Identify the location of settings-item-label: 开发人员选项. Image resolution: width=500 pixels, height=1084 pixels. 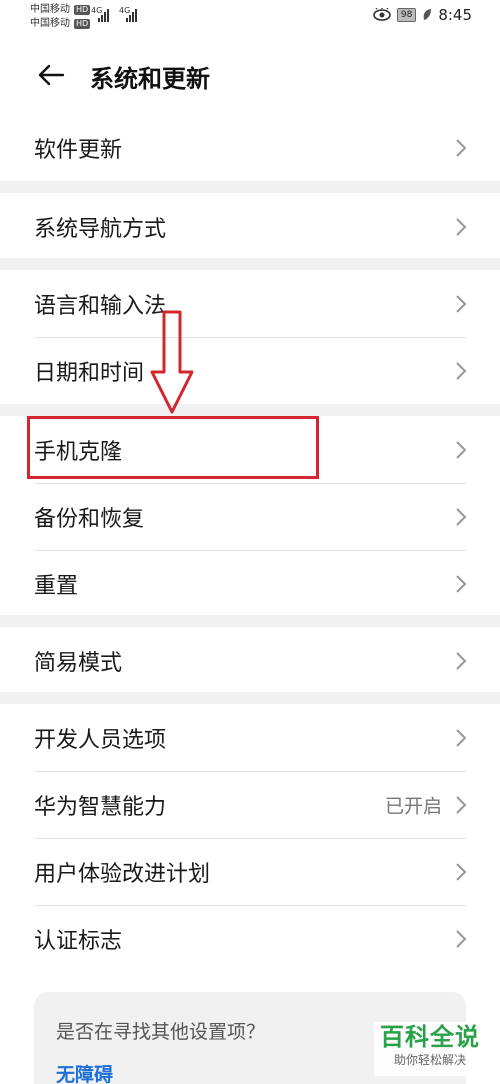
(100, 740).